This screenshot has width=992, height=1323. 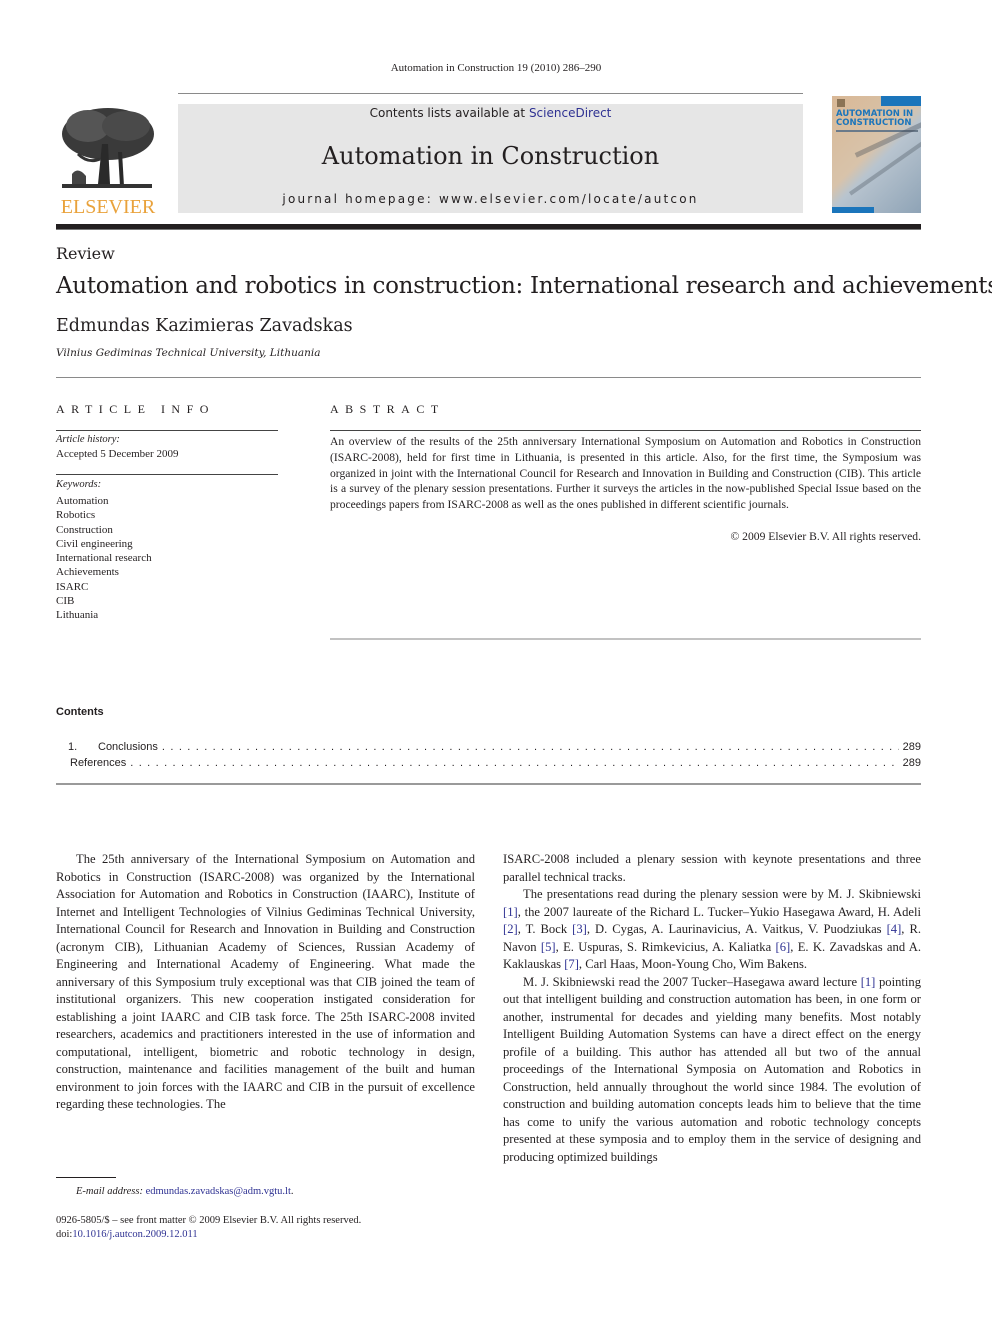 What do you see at coordinates (579, 929) in the screenshot?
I see `citation-link: [3]` at bounding box center [579, 929].